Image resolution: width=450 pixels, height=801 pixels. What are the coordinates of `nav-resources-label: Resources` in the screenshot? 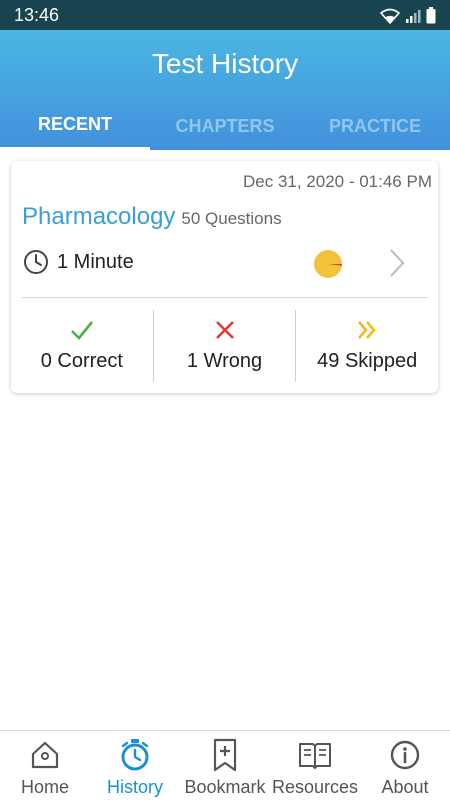 It's located at (315, 787).